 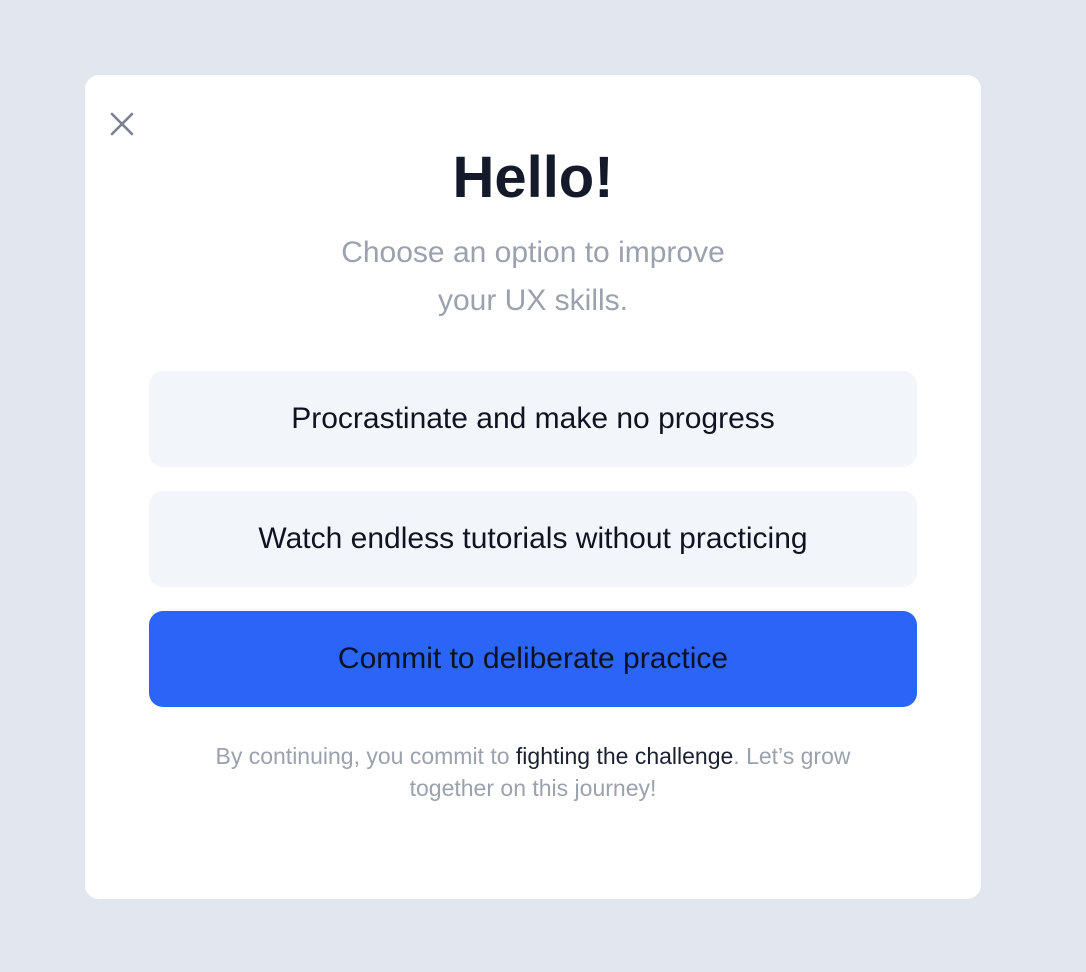 I want to click on footer-suffix: . Let’s grow, so click(x=792, y=756).